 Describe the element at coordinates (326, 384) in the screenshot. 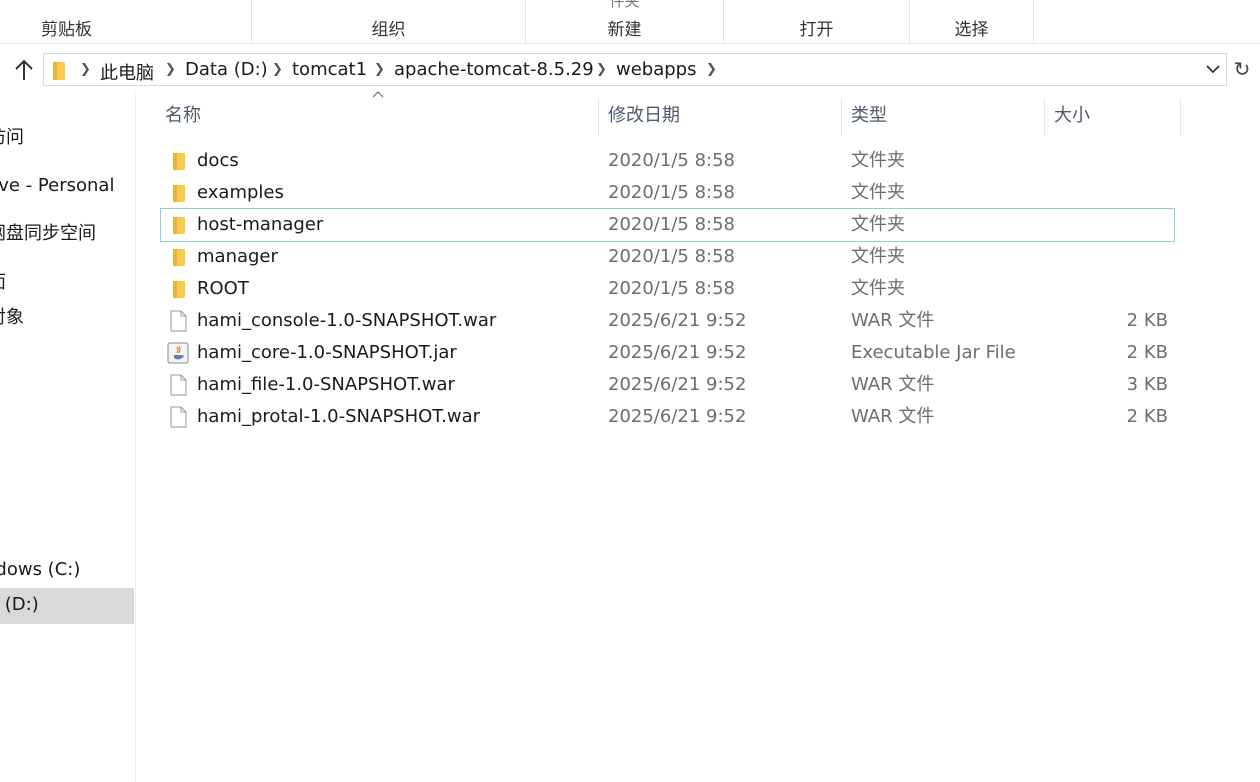

I see `file-name: hami_file-1.0-SNAPSHOT.war` at that location.